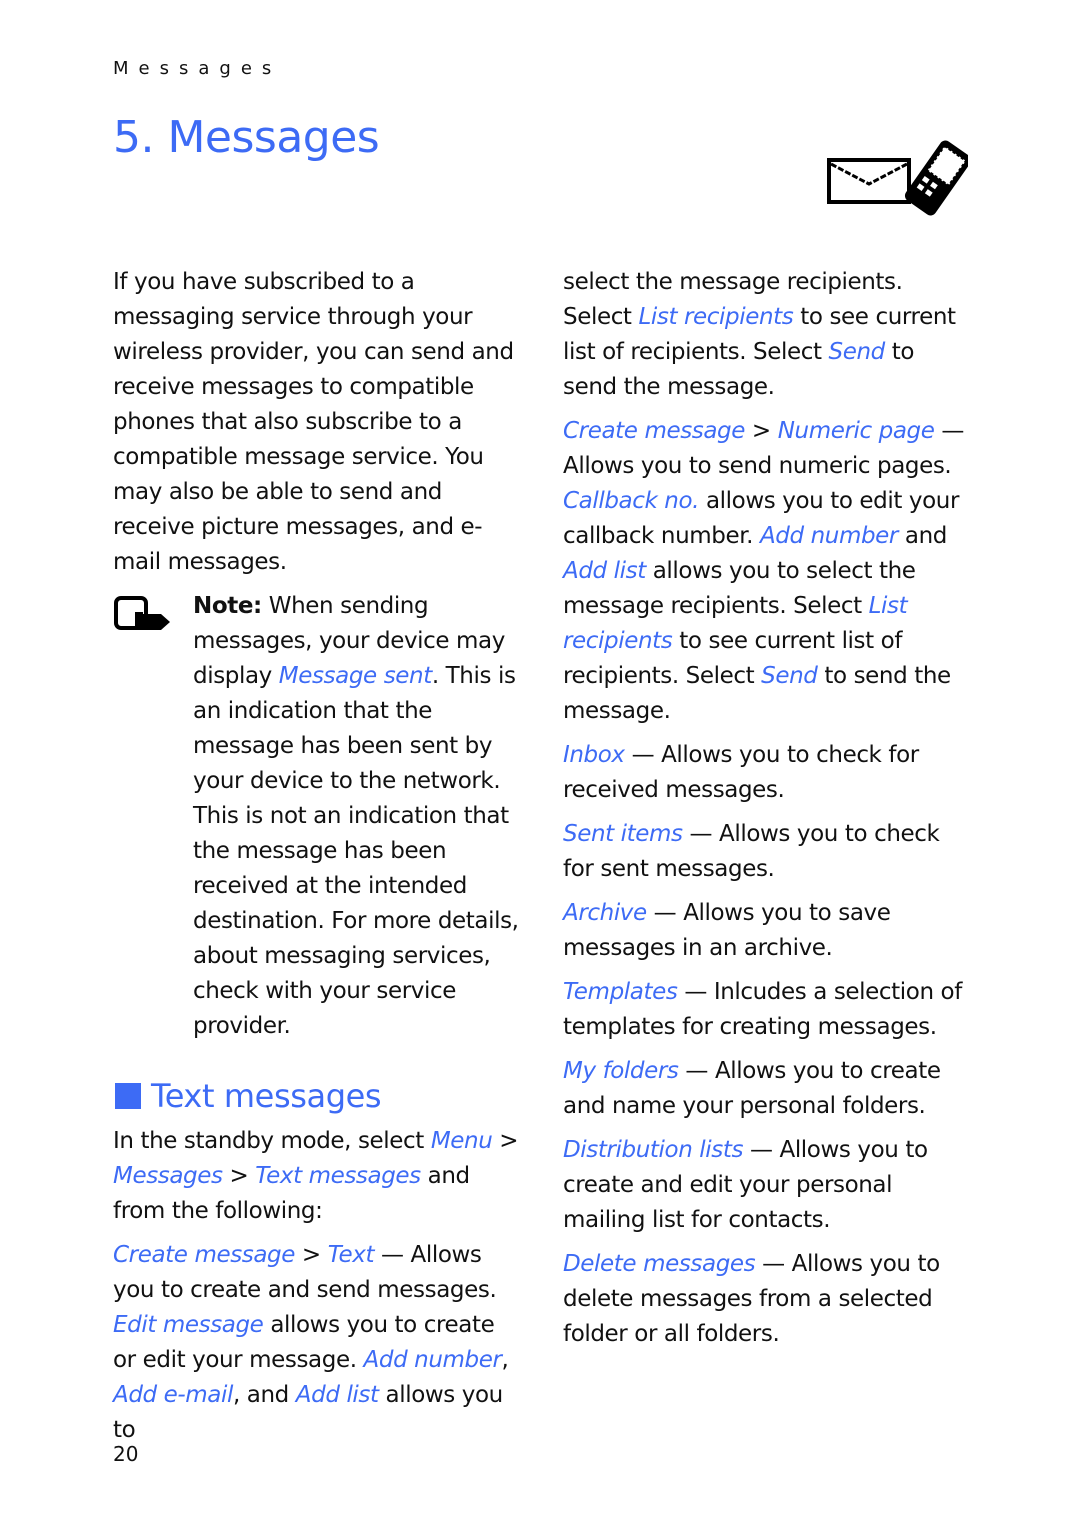  What do you see at coordinates (142, 613) in the screenshot?
I see `note-hand-icon` at bounding box center [142, 613].